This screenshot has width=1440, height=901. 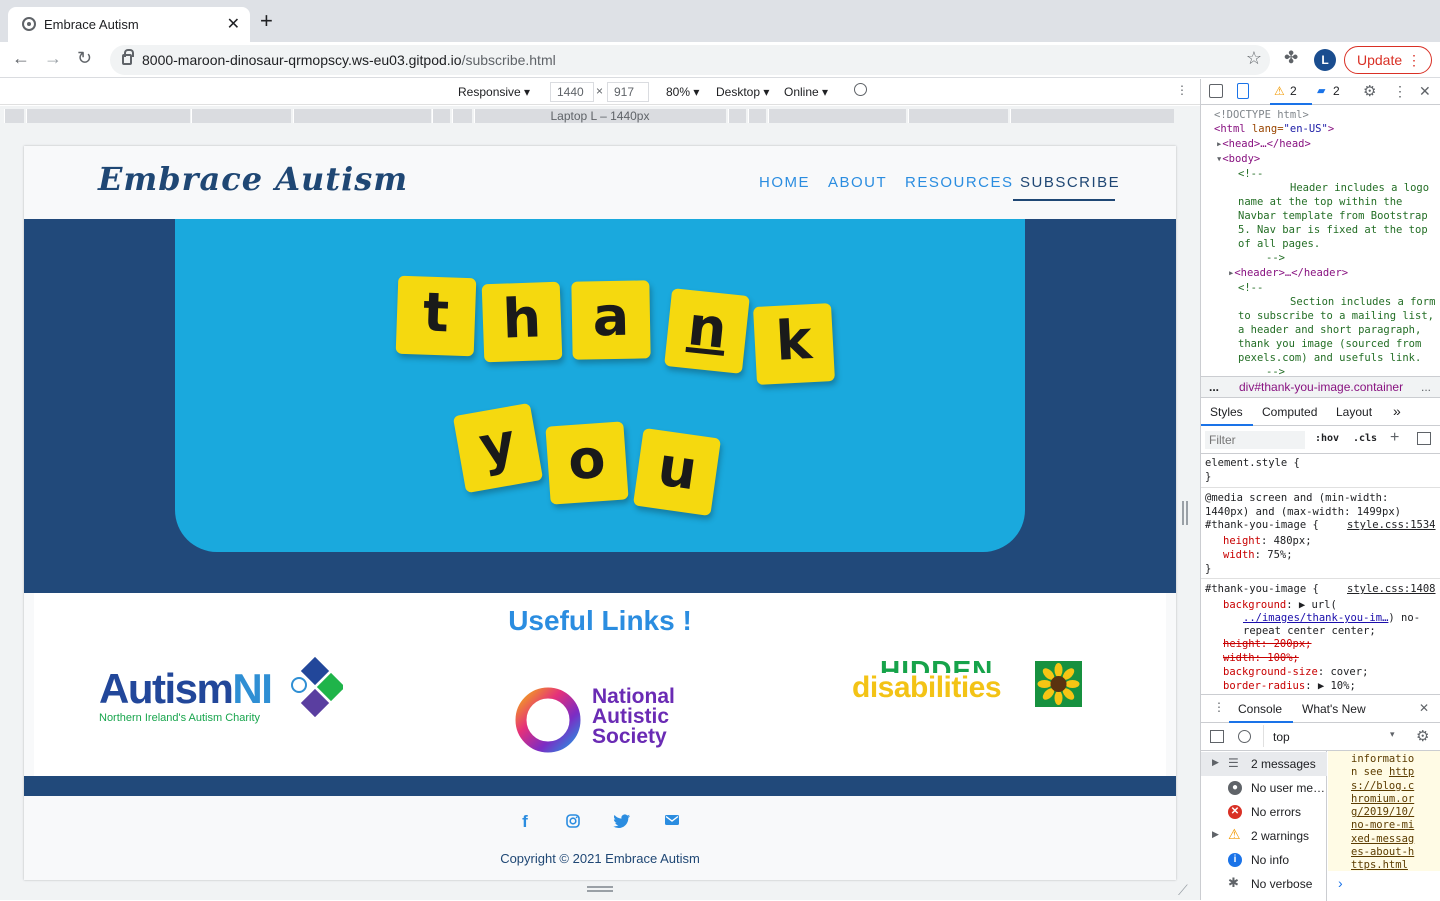 What do you see at coordinates (600, 116) in the screenshot?
I see `media-query-bar: Laptop L – 1440px` at bounding box center [600, 116].